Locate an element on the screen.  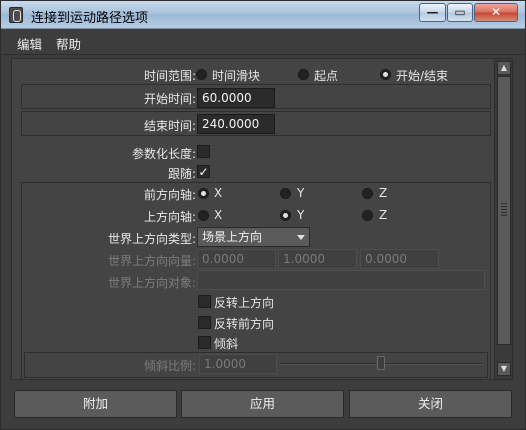
chevron-down-icon: ▼ is located at coordinates (504, 368).